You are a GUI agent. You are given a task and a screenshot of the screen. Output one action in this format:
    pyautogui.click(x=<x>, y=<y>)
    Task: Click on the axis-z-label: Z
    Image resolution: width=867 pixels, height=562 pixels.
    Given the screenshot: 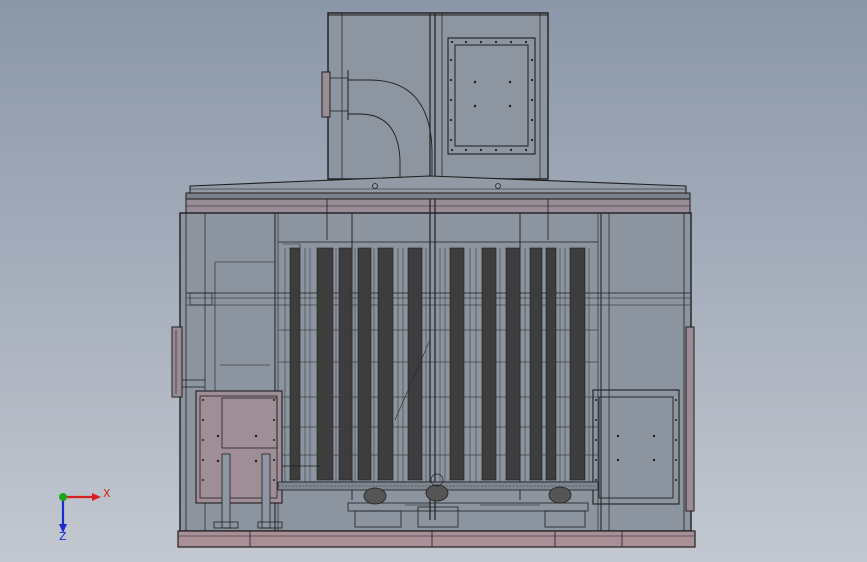 What is the action you would take?
    pyautogui.click(x=63, y=536)
    